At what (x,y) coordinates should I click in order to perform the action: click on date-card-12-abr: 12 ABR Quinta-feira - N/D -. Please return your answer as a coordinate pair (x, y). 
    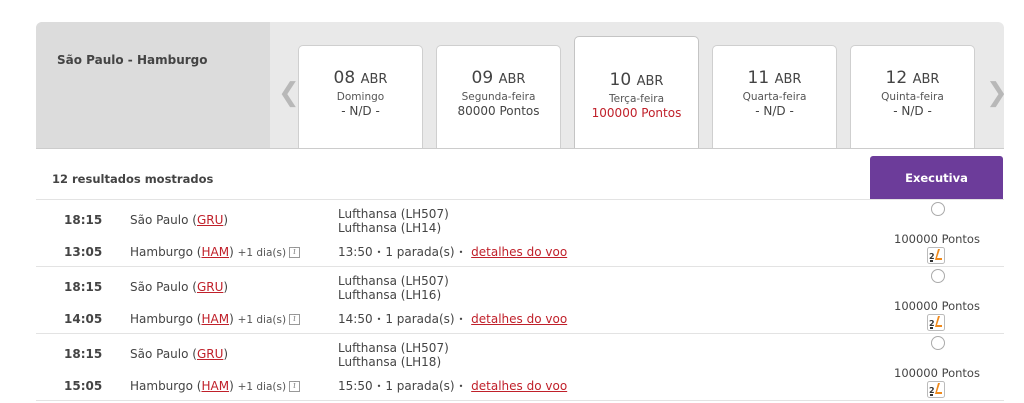
    Looking at the image, I should click on (912, 96).